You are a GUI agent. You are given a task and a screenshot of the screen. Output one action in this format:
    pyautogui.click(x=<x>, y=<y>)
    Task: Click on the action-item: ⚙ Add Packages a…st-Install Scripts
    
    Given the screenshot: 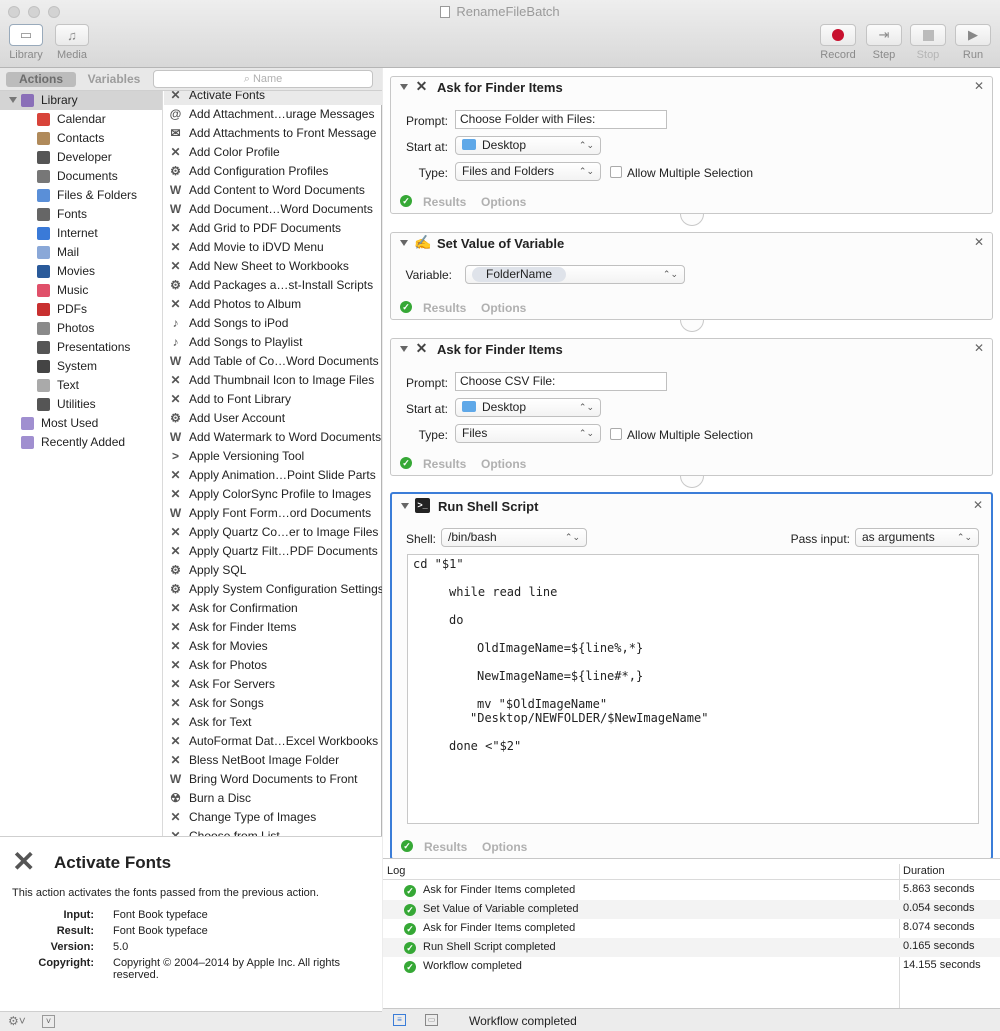 What is the action you would take?
    pyautogui.click(x=273, y=285)
    